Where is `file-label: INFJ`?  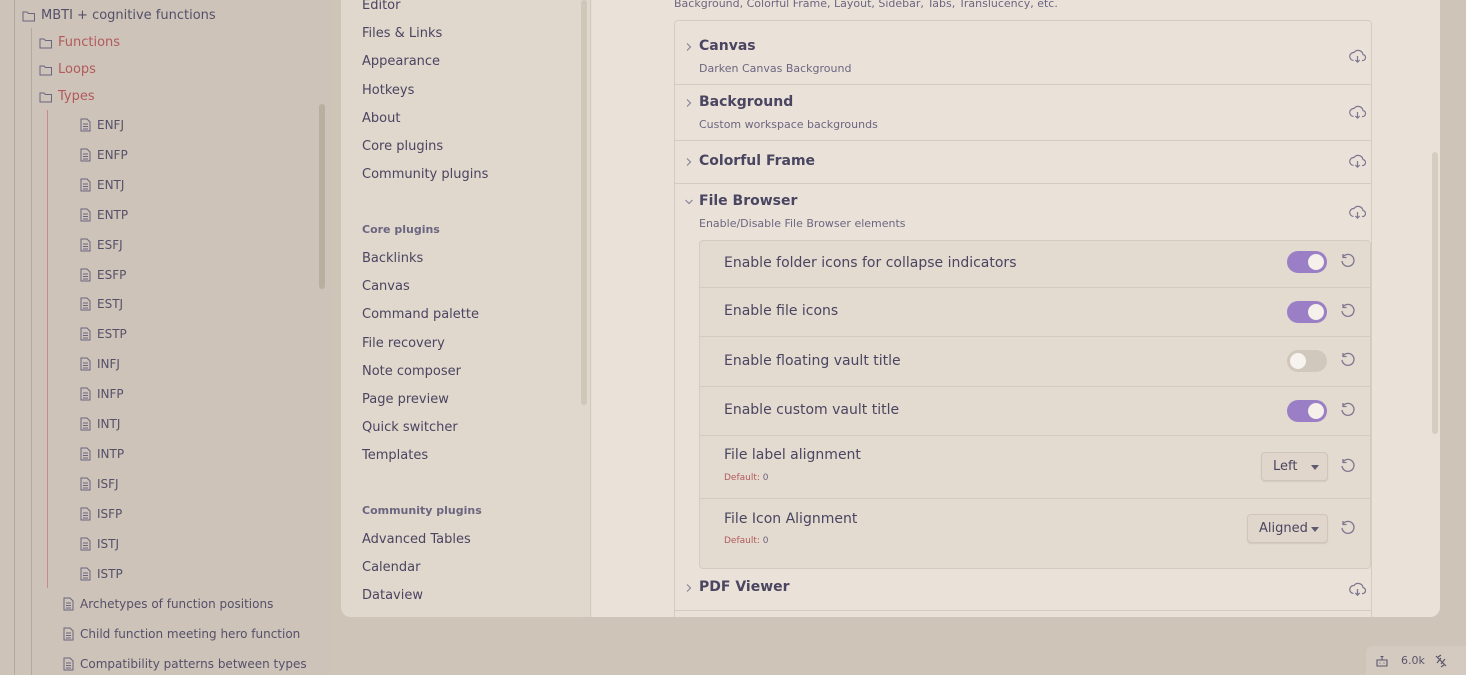
file-label: INFJ is located at coordinates (108, 364).